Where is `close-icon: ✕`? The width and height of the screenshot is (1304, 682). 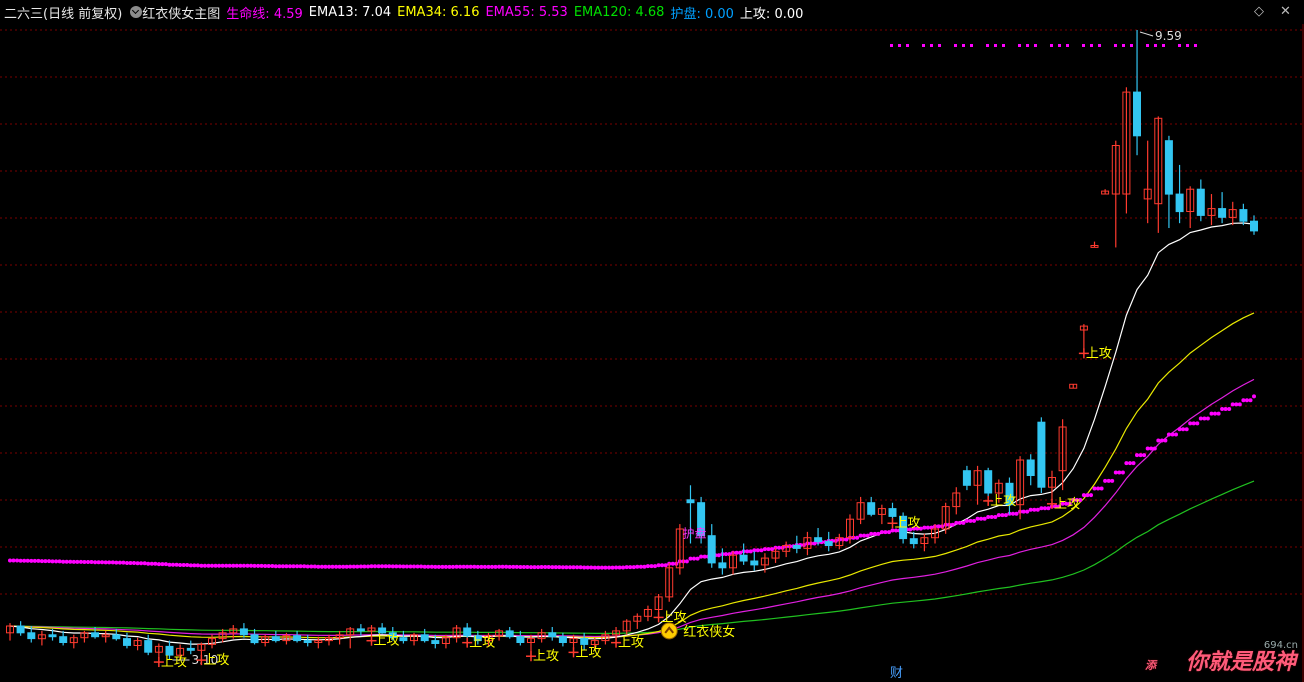
close-icon: ✕ is located at coordinates (1285, 11).